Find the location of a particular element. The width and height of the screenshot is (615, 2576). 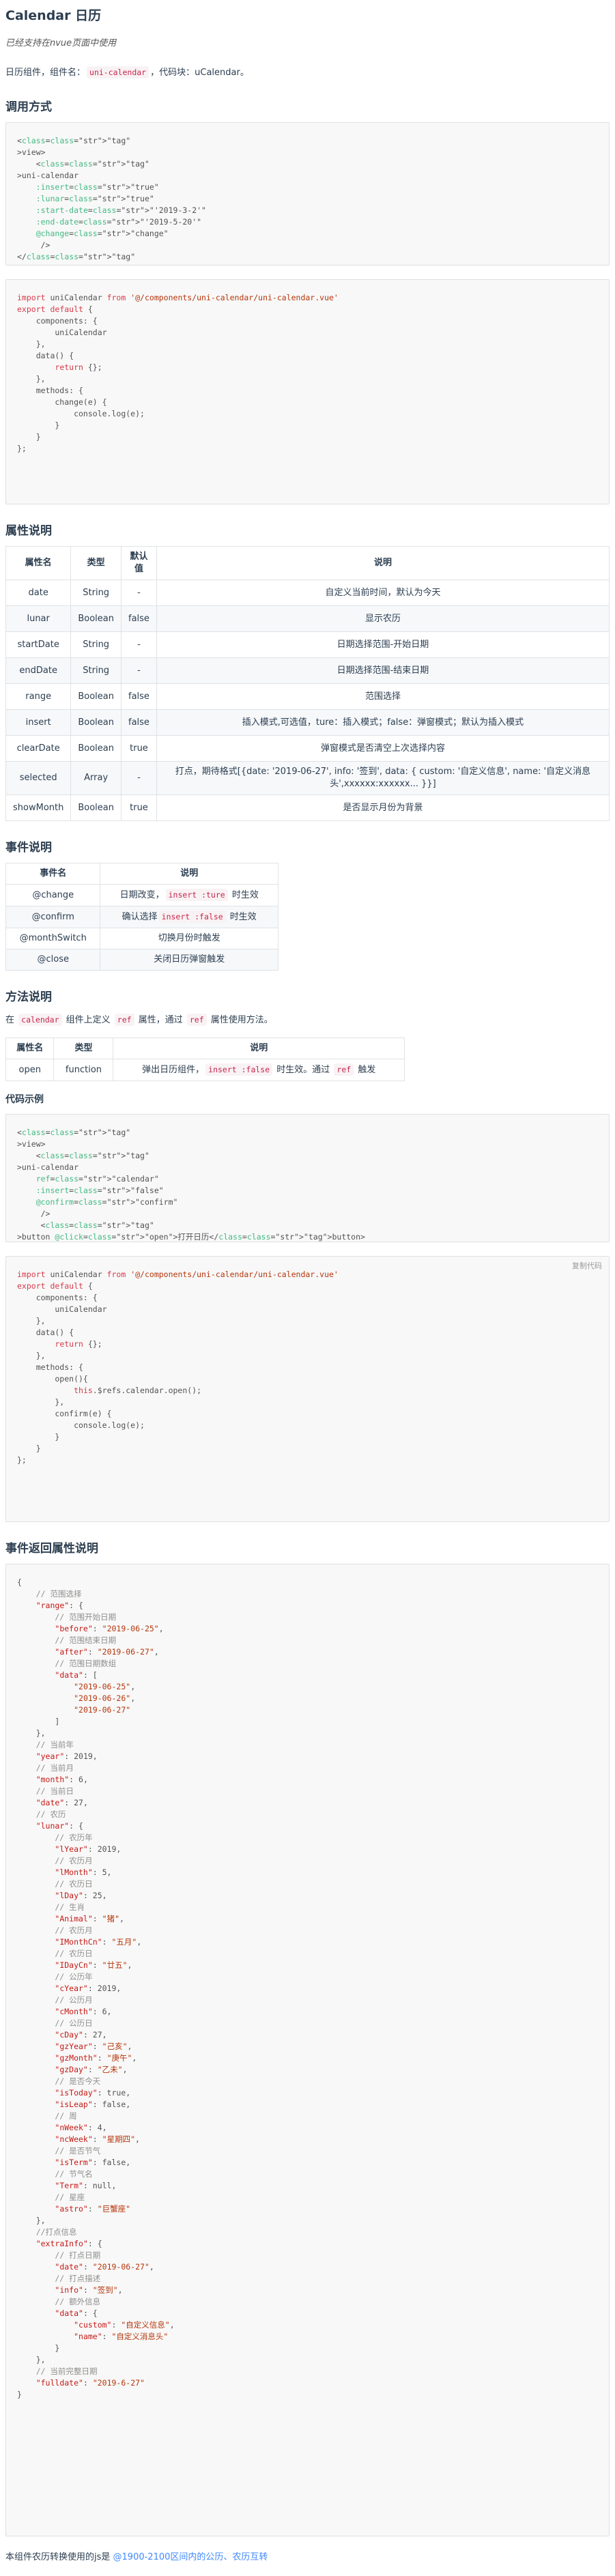

code-line: // 农历日 is located at coordinates (55, 1953).